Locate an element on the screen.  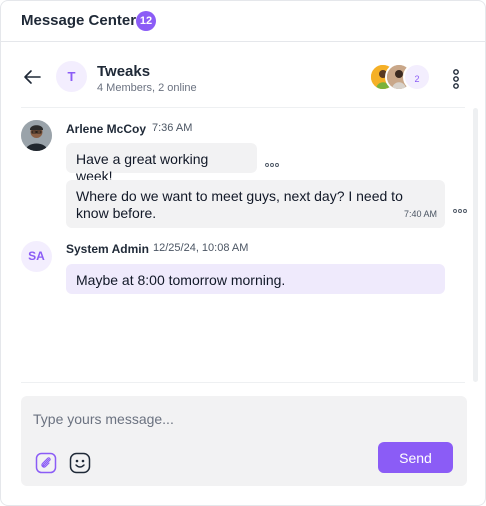
avatar: SA is located at coordinates (36, 256).